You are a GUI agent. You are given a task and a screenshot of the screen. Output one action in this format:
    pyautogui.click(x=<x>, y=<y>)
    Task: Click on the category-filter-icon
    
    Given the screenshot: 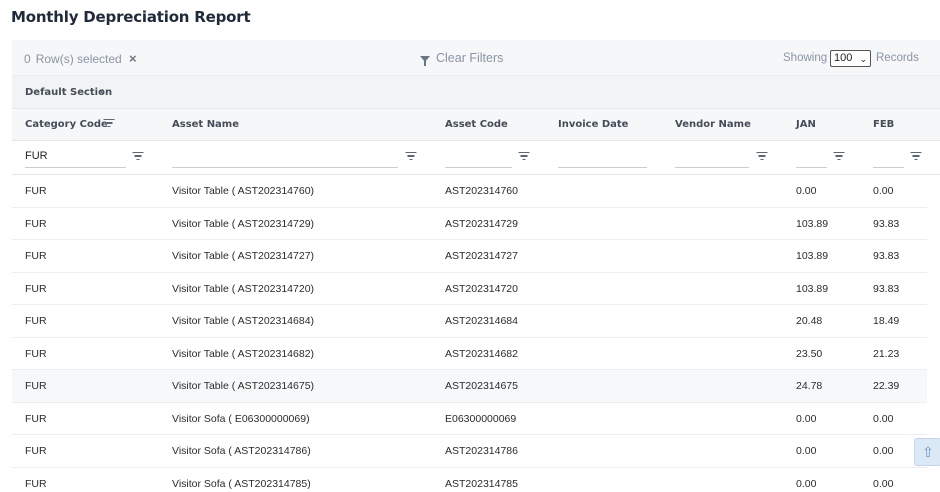 What is the action you would take?
    pyautogui.click(x=137, y=156)
    